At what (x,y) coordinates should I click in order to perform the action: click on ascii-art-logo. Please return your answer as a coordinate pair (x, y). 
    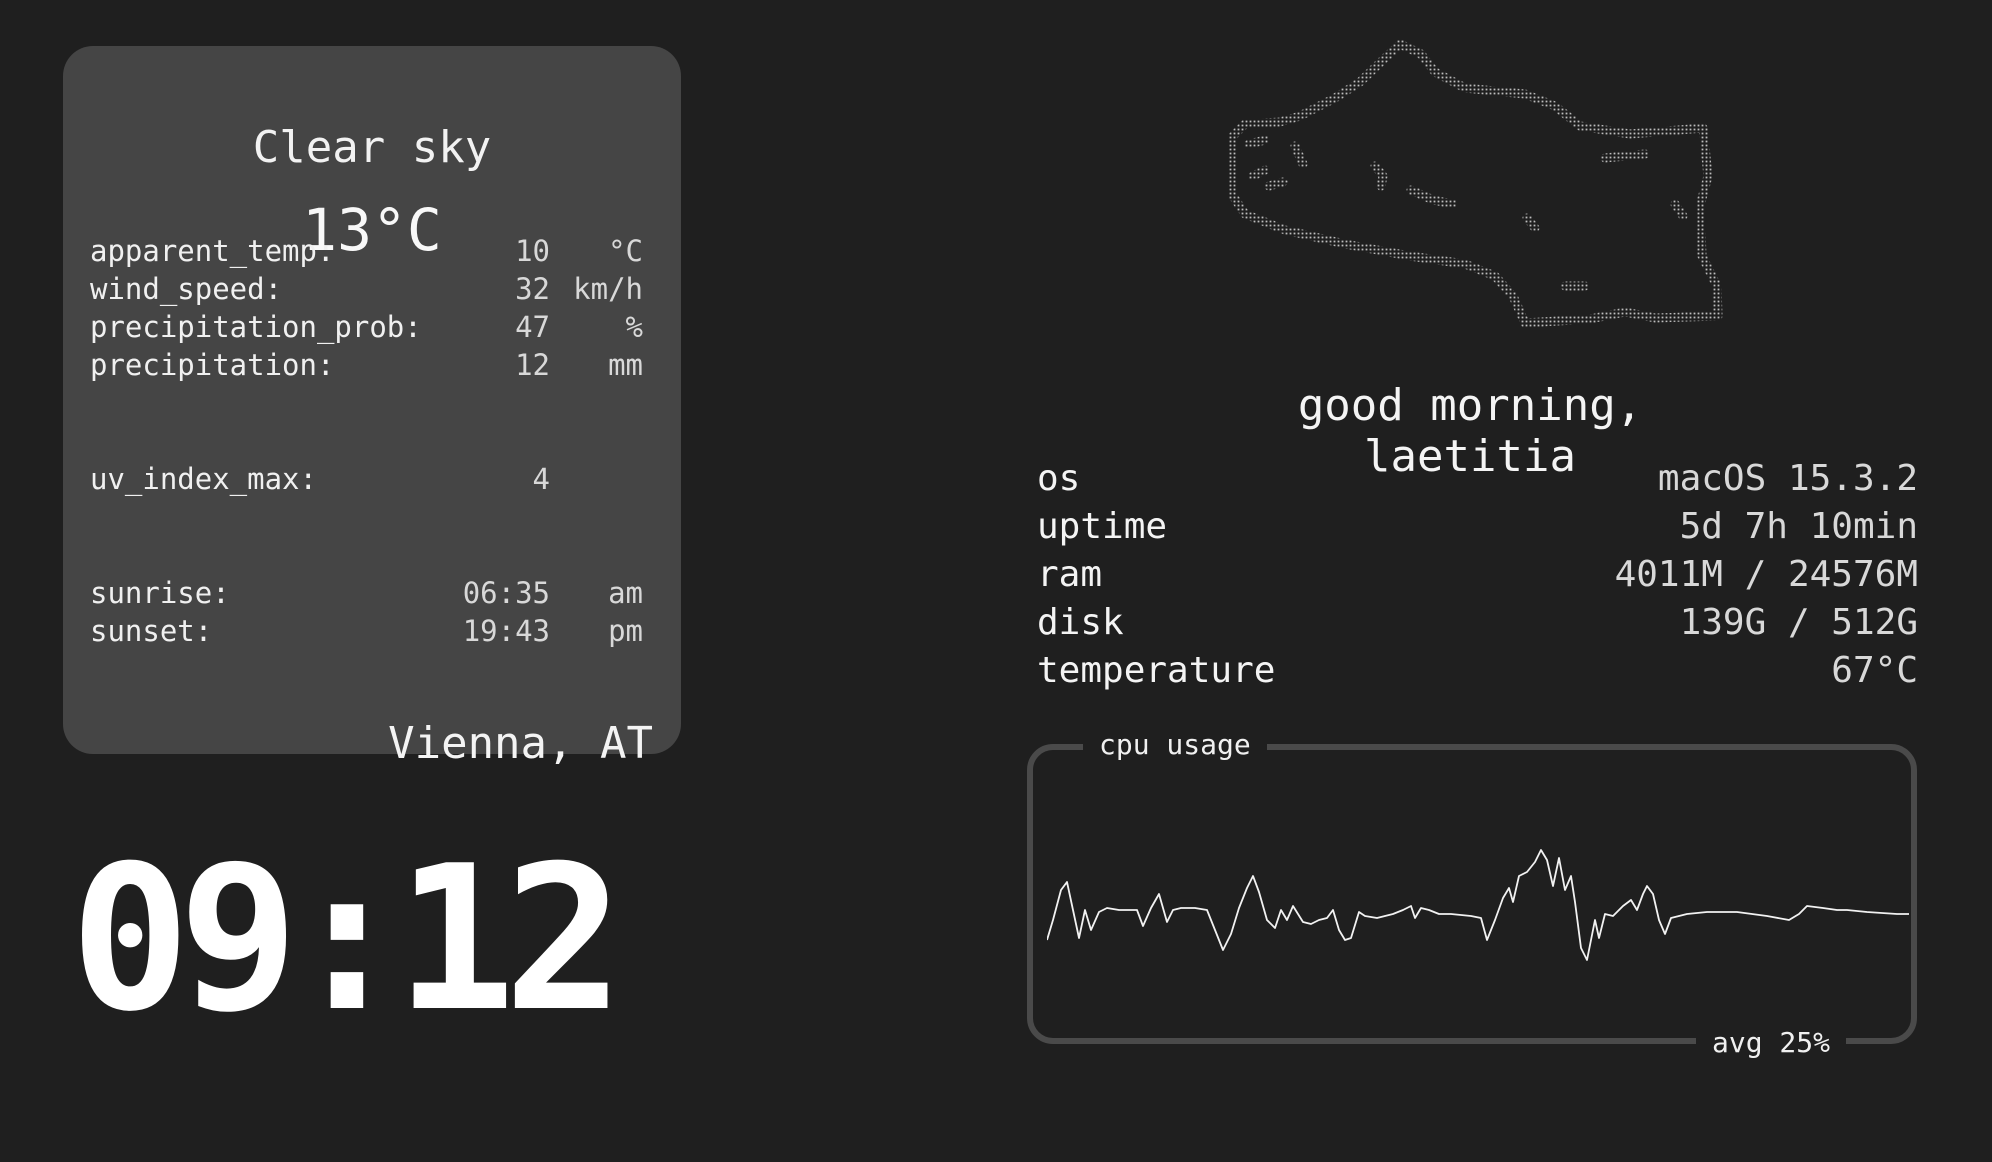
    Looking at the image, I should click on (1475, 183).